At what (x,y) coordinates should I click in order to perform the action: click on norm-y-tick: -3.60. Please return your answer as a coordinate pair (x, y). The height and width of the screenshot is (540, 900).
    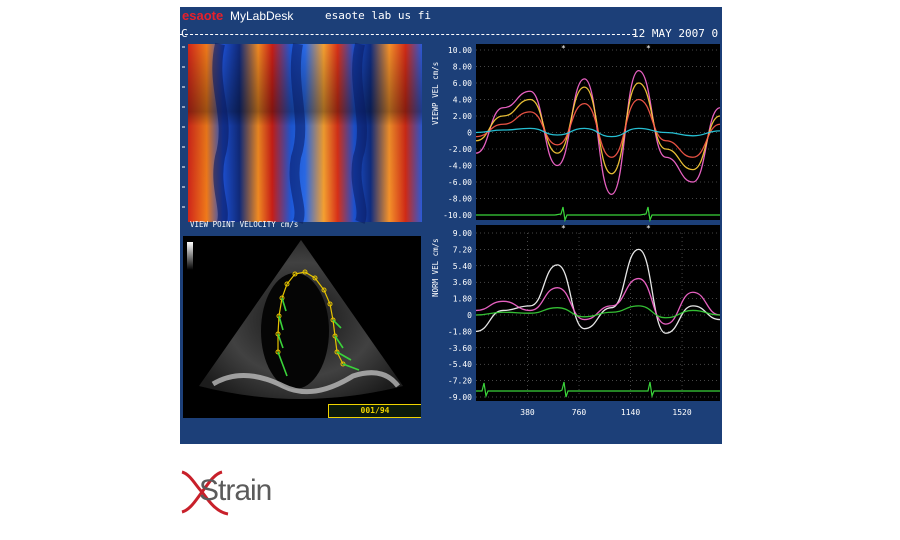
    Looking at the image, I should click on (460, 348).